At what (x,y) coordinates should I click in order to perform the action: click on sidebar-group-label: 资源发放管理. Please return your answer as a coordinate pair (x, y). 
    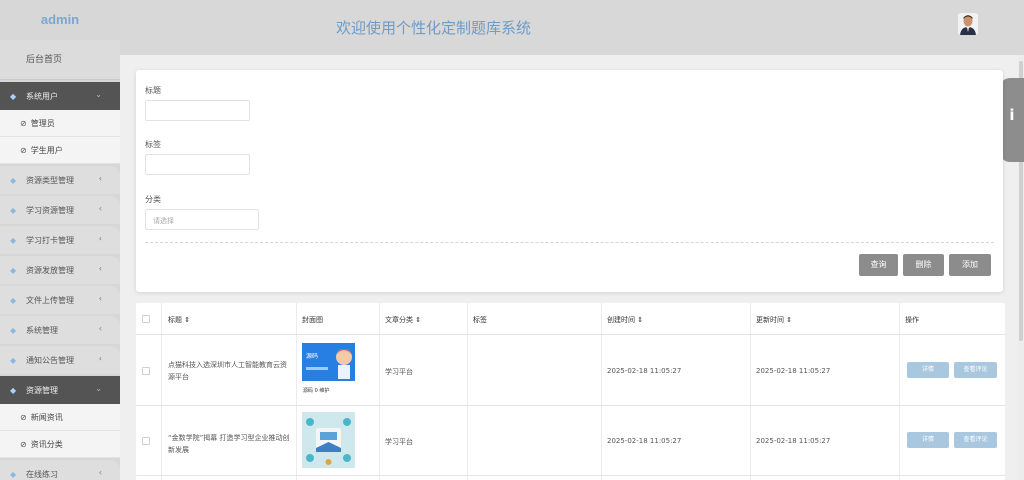
    Looking at the image, I should click on (50, 270).